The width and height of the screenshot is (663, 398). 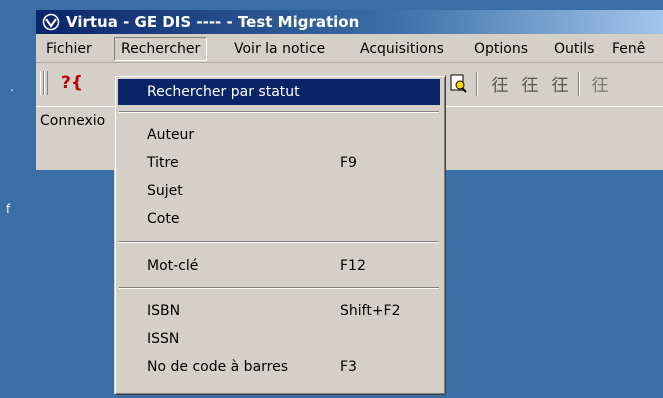 What do you see at coordinates (171, 135) in the screenshot?
I see `menu-item-label: Auteur` at bounding box center [171, 135].